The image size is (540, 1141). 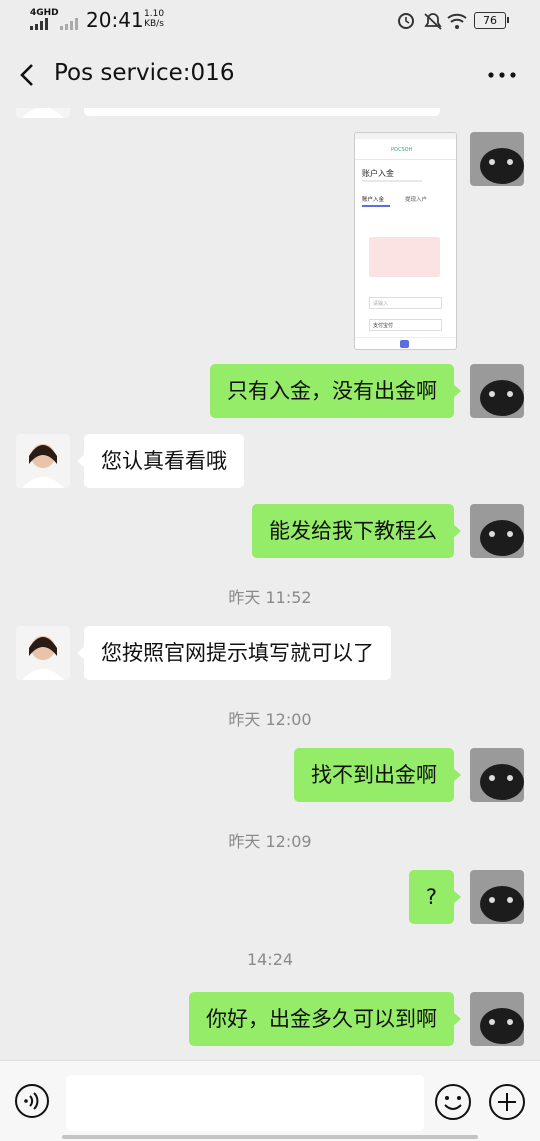 What do you see at coordinates (262, 112) in the screenshot?
I see `message-bubble-partial` at bounding box center [262, 112].